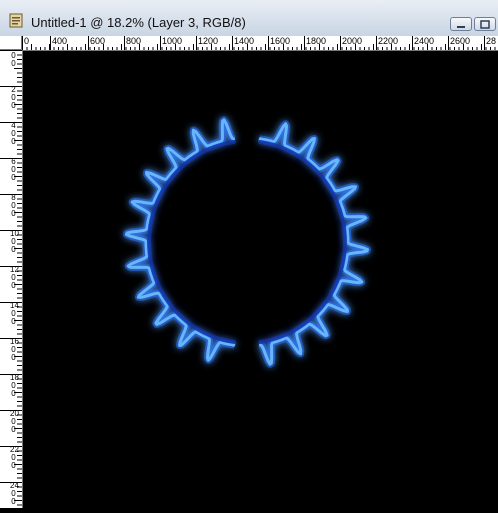  Describe the element at coordinates (11, 43) in the screenshot. I see `ruler-origin` at that location.